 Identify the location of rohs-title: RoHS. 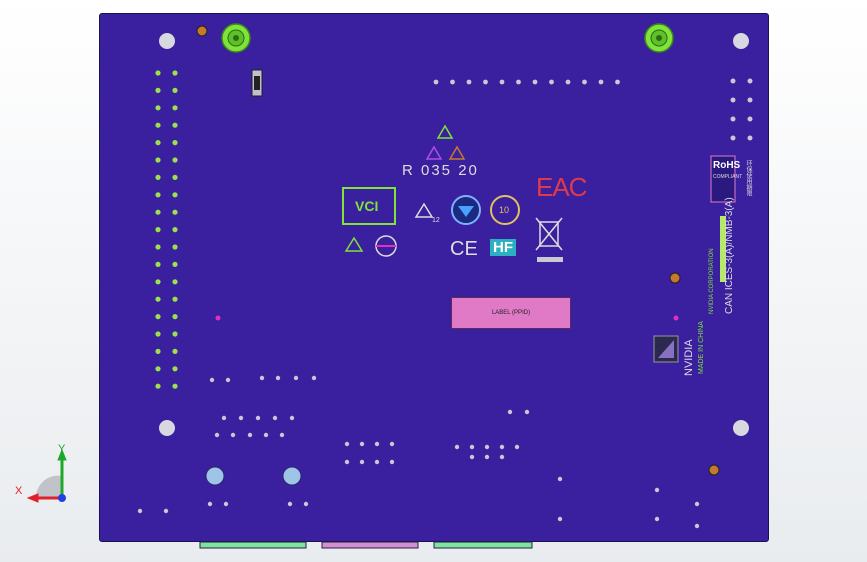
(727, 165).